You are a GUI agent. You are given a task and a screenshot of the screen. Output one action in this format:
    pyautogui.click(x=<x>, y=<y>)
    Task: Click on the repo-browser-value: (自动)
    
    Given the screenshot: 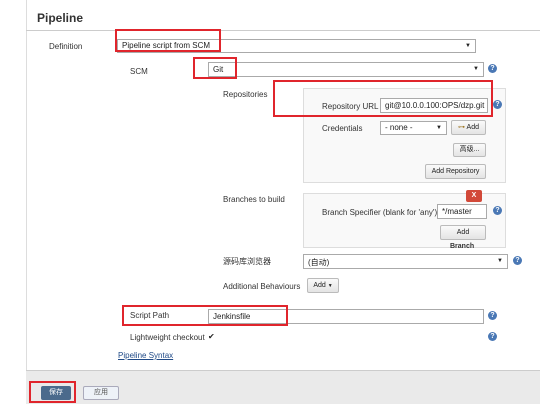 What is the action you would take?
    pyautogui.click(x=319, y=262)
    